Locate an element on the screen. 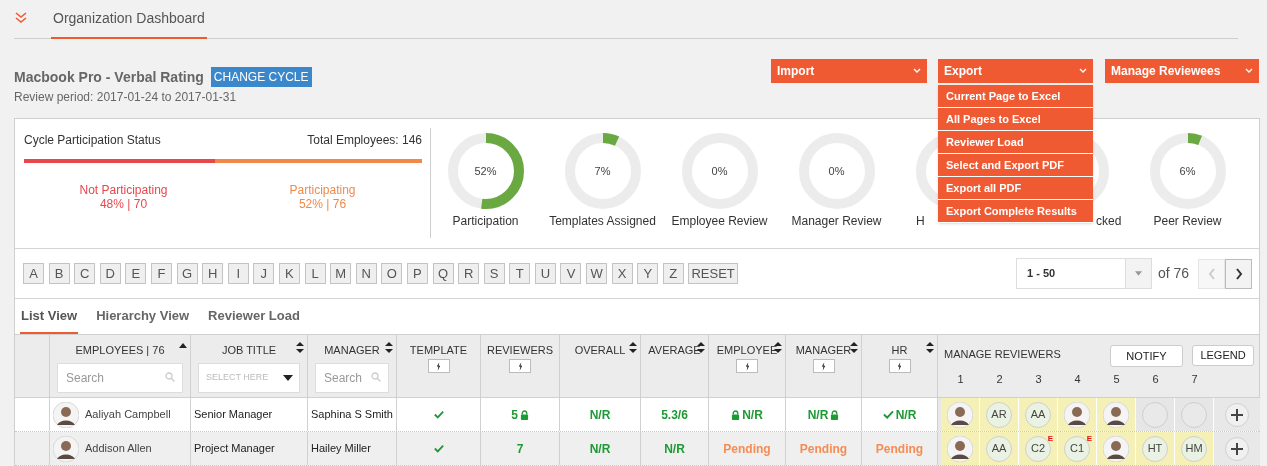  gauge-label: Employee Review is located at coordinates (719, 221).